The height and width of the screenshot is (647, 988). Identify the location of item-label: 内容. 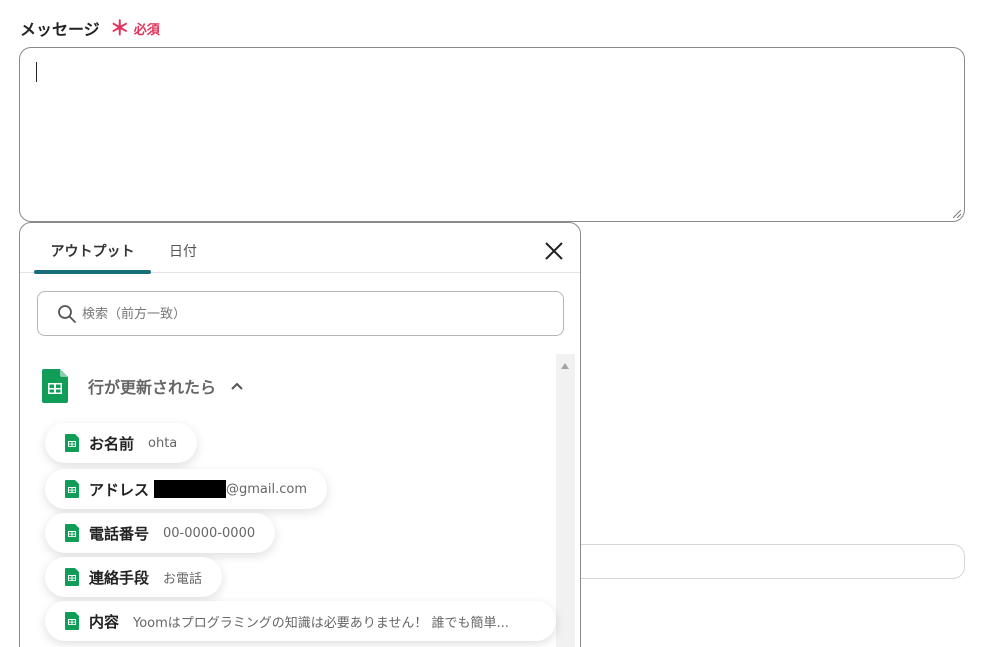
(104, 621).